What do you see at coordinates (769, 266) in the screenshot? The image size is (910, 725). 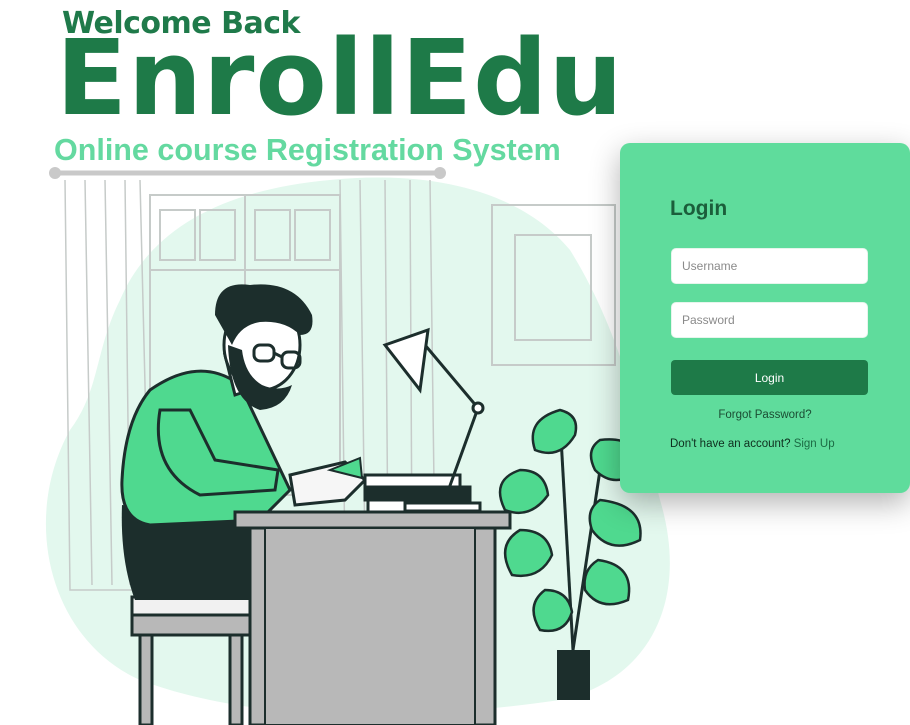 I see `username-input` at bounding box center [769, 266].